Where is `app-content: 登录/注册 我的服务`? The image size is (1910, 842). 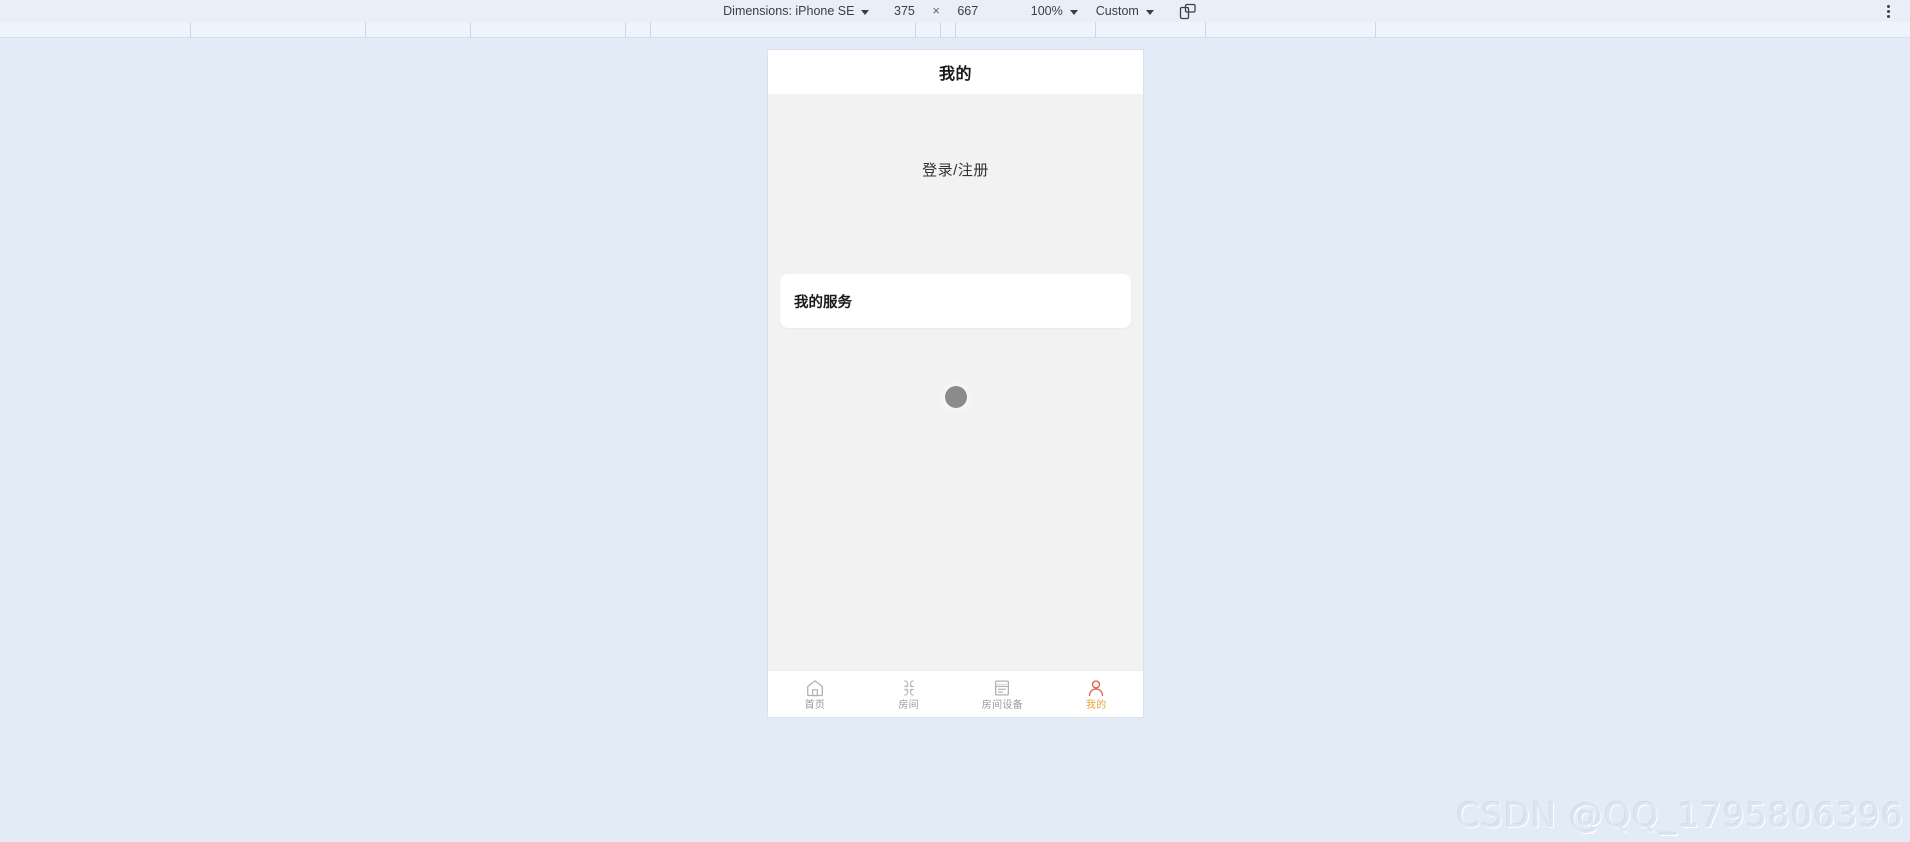 app-content: 登录/注册 我的服务 is located at coordinates (955, 382).